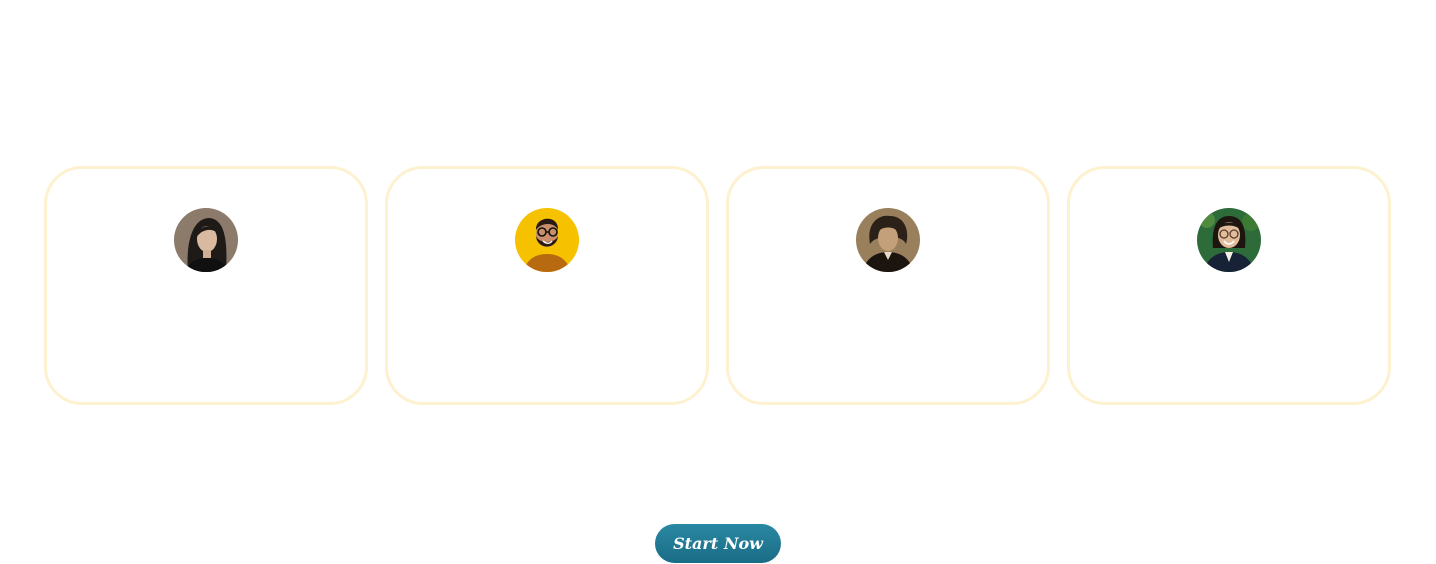  I want to click on portrait-woman-dark-hair-avatar, so click(206, 240).